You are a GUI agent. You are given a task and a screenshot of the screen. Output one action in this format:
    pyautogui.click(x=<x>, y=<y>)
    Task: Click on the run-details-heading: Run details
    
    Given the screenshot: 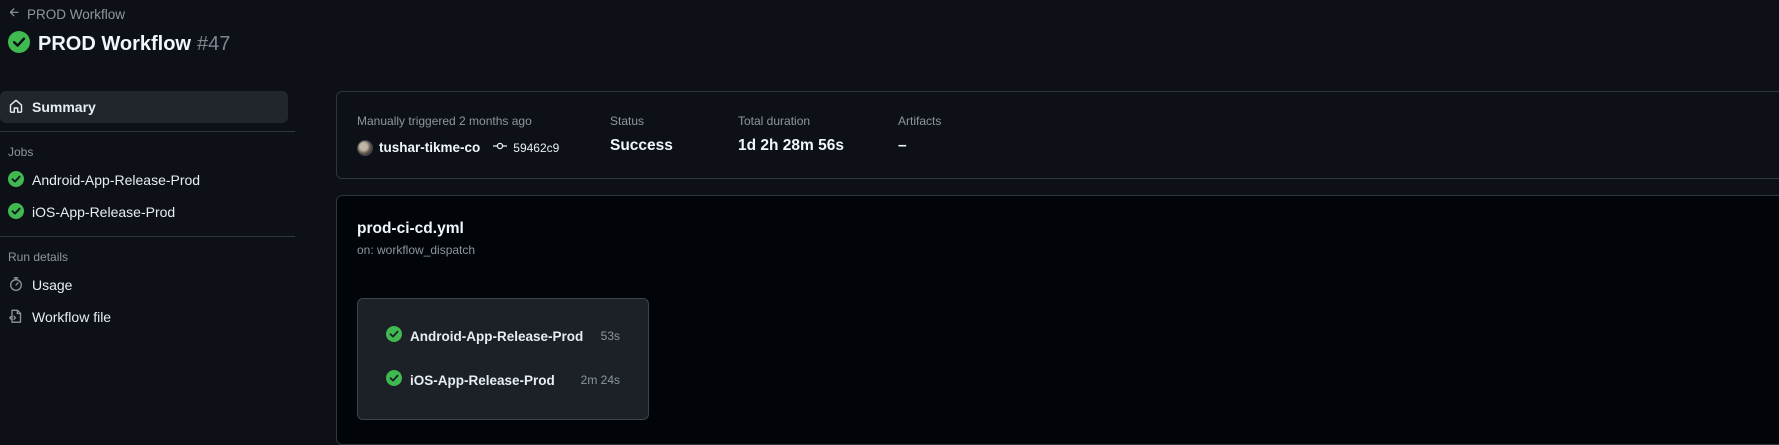 What is the action you would take?
    pyautogui.click(x=38, y=257)
    